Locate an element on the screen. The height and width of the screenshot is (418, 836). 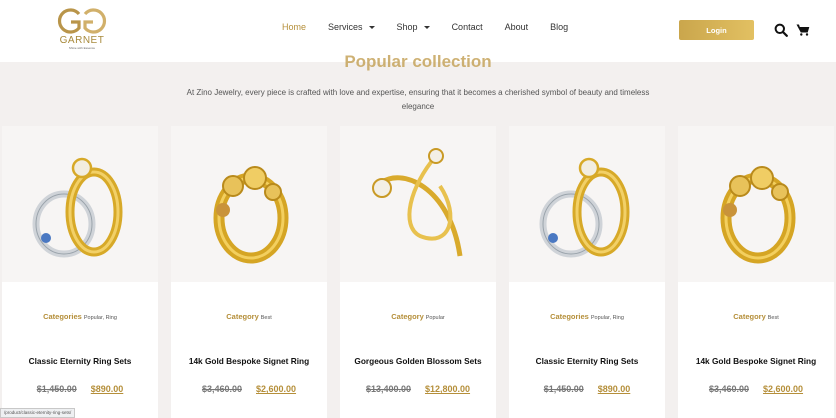
nav-item-contact: Contact is located at coordinates (467, 27).